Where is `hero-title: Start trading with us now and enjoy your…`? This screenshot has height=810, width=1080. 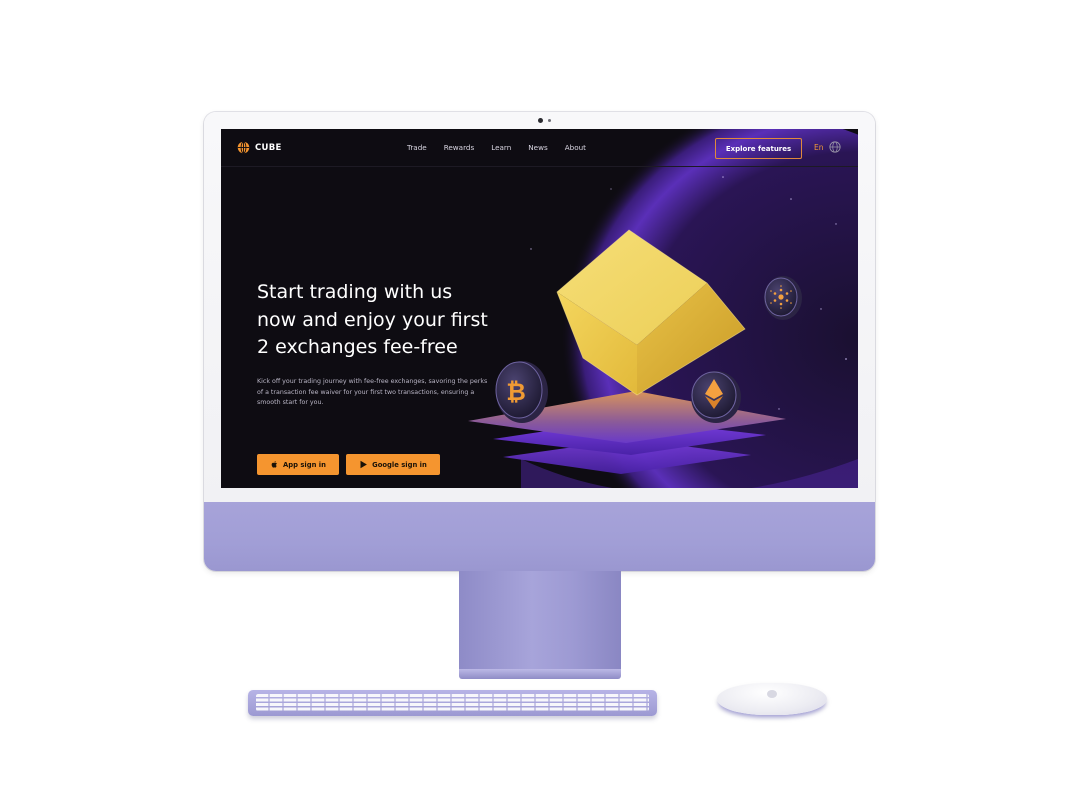 hero-title: Start trading with us now and enjoy your… is located at coordinates (372, 319).